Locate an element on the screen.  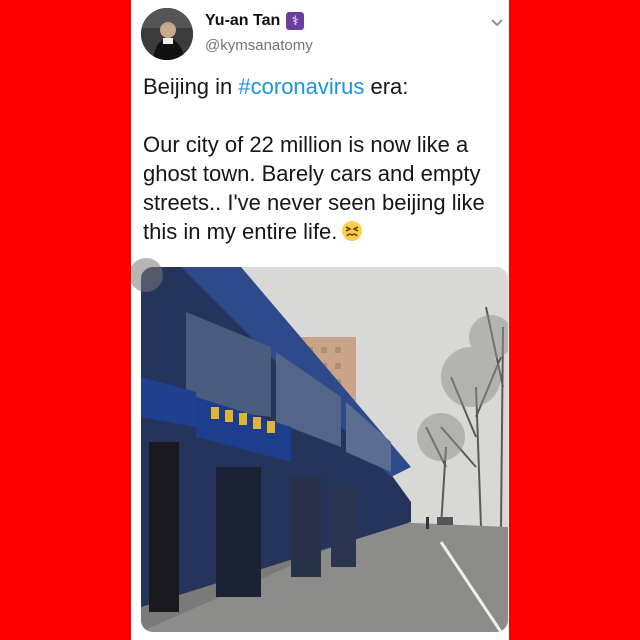
hashtag-link: #coronavirus is located at coordinates (301, 86).